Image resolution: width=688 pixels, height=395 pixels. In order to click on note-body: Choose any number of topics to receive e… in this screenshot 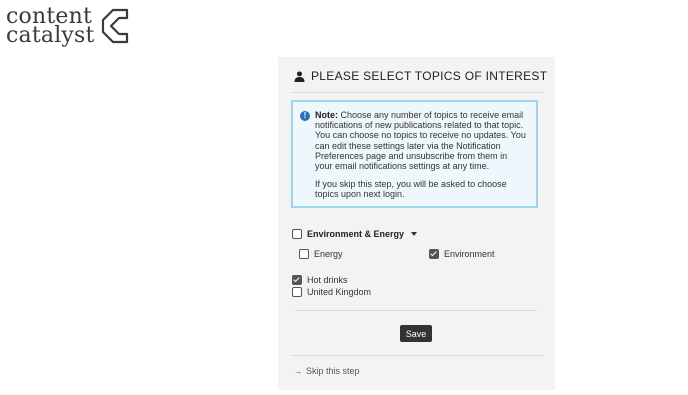, I will do `click(420, 141)`.